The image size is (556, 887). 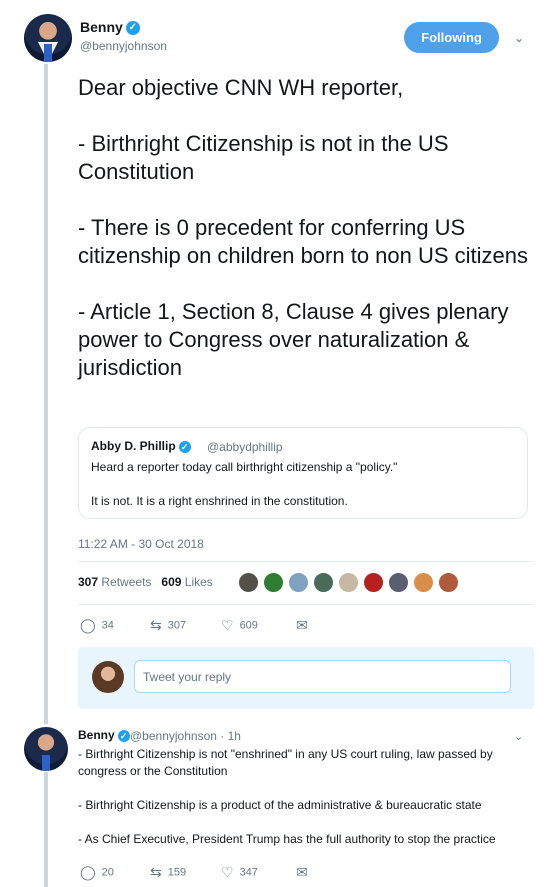 I want to click on reply-author-name-row: Benny ✓, so click(x=104, y=735).